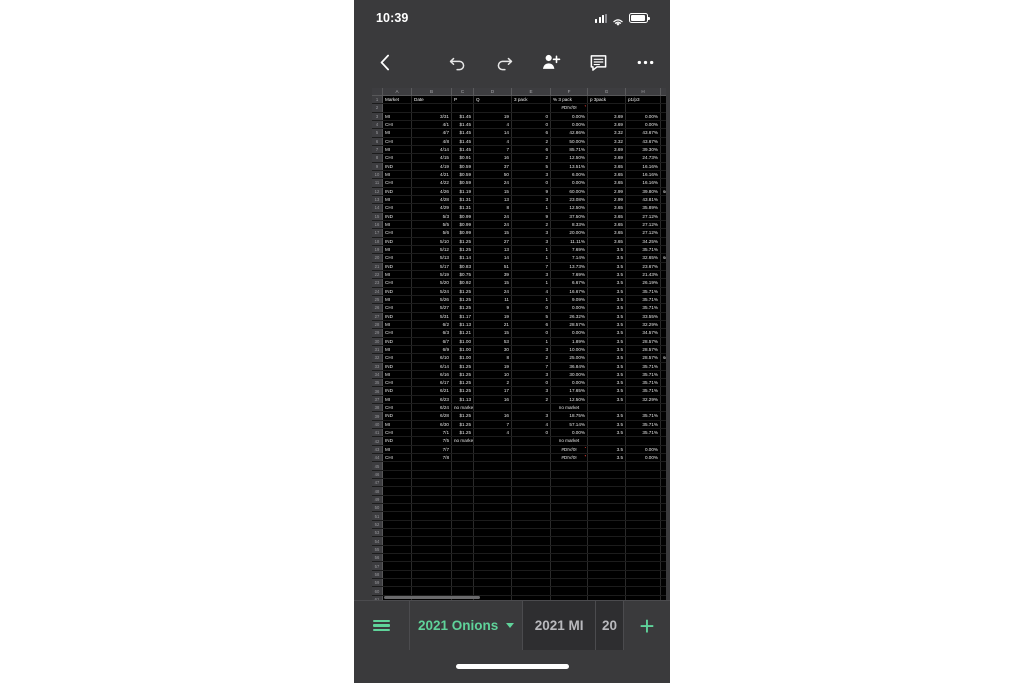 The height and width of the screenshot is (683, 1024). Describe the element at coordinates (531, 508) in the screenshot. I see `cell-E50` at that location.